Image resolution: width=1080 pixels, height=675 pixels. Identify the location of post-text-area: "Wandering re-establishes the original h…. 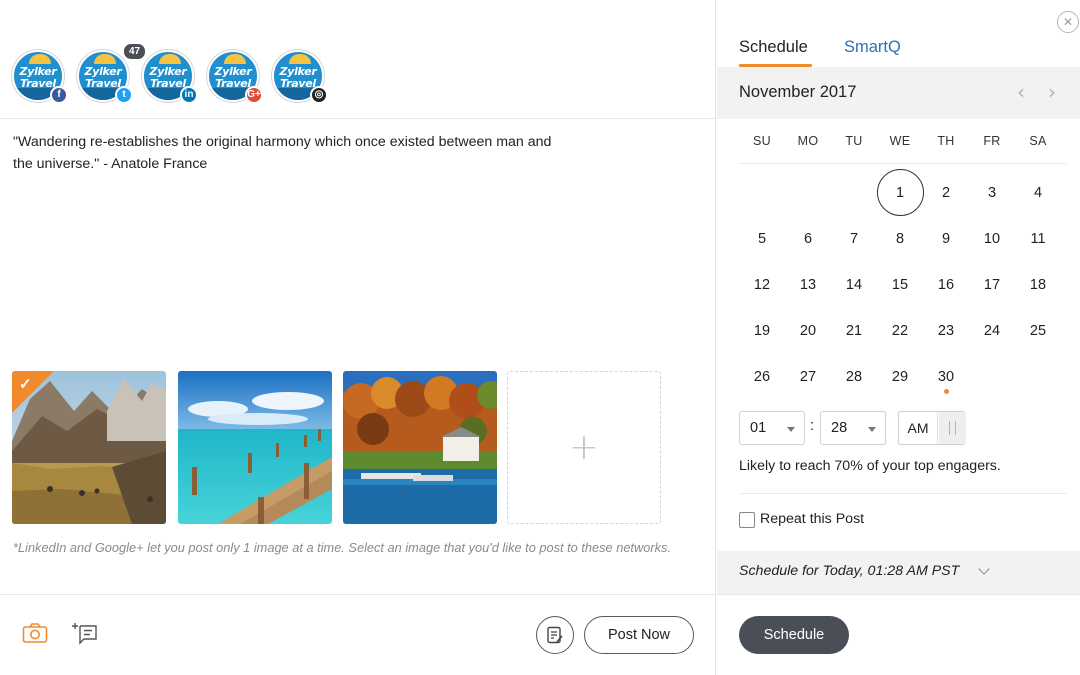
(283, 153).